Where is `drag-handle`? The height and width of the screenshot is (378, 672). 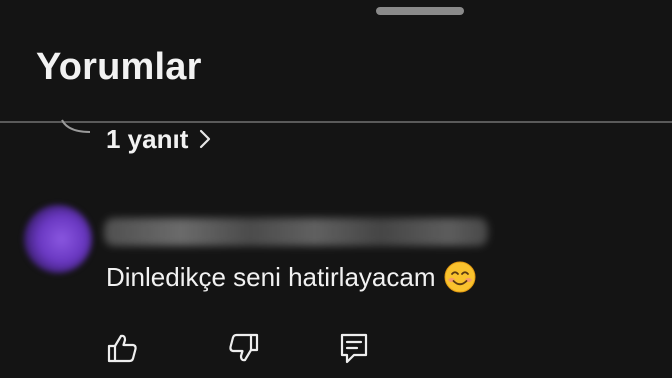
drag-handle is located at coordinates (420, 11).